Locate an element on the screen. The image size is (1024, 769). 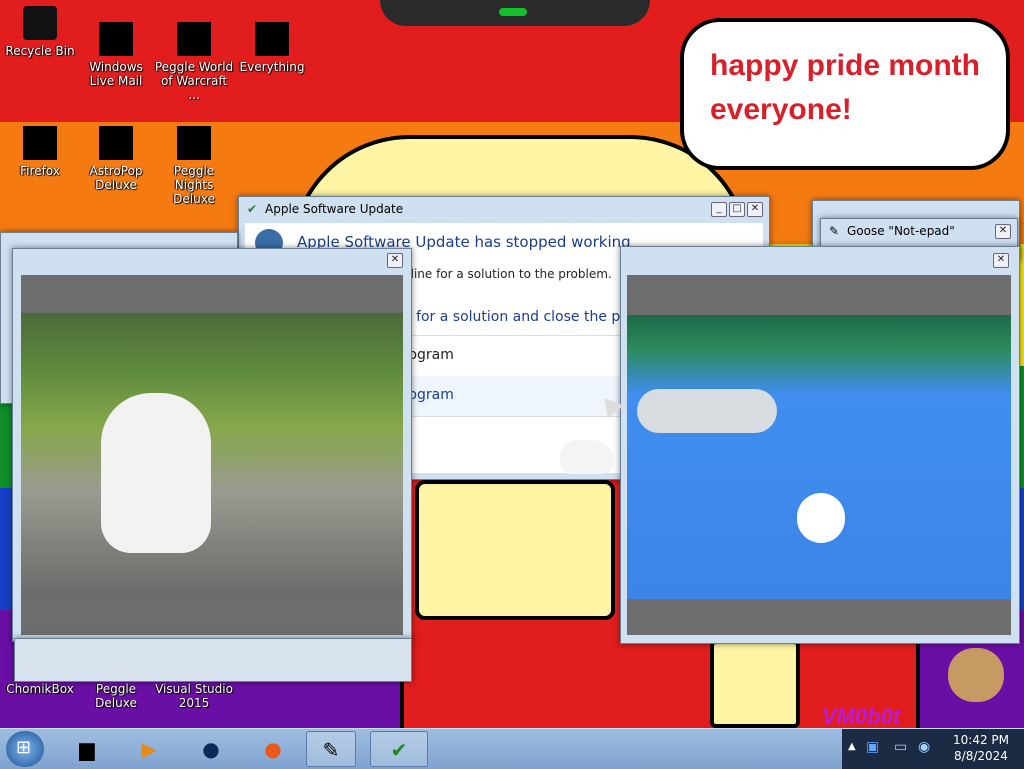
clock-date: 8/8/2024 is located at coordinates (981, 756).